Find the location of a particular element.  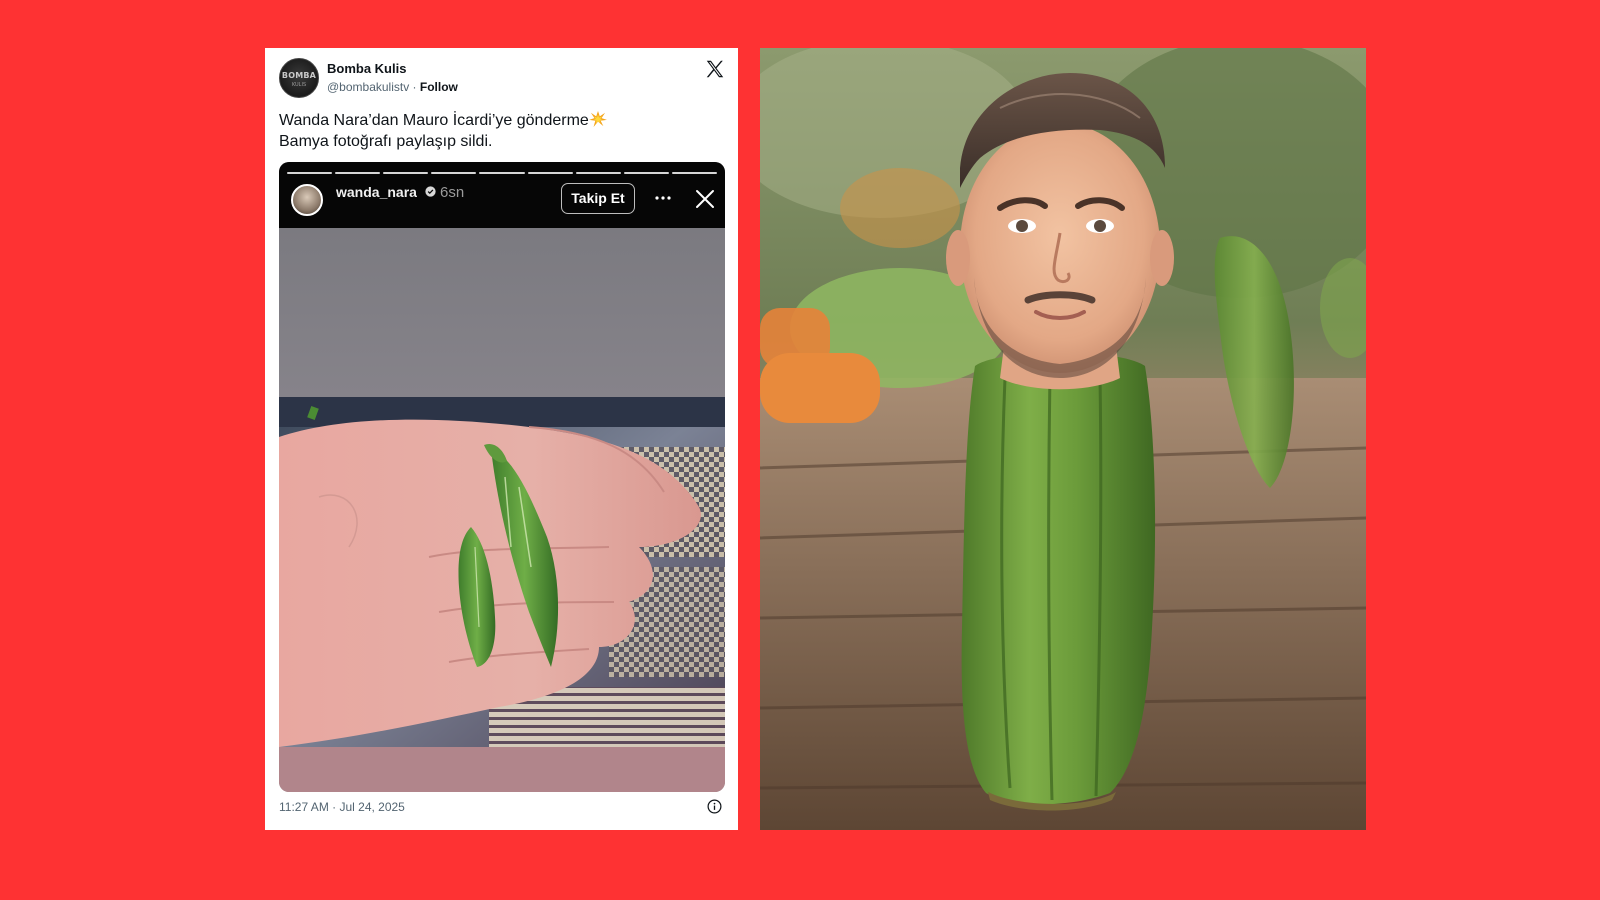

verified-badge-icon is located at coordinates (430, 191).